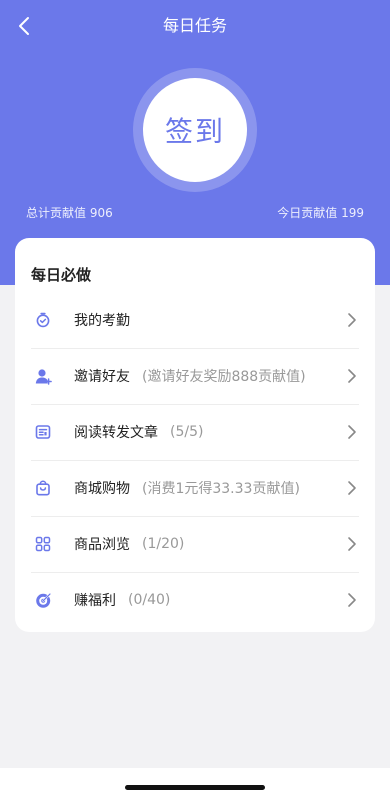  Describe the element at coordinates (195, 787) in the screenshot. I see `home-indicator` at that location.